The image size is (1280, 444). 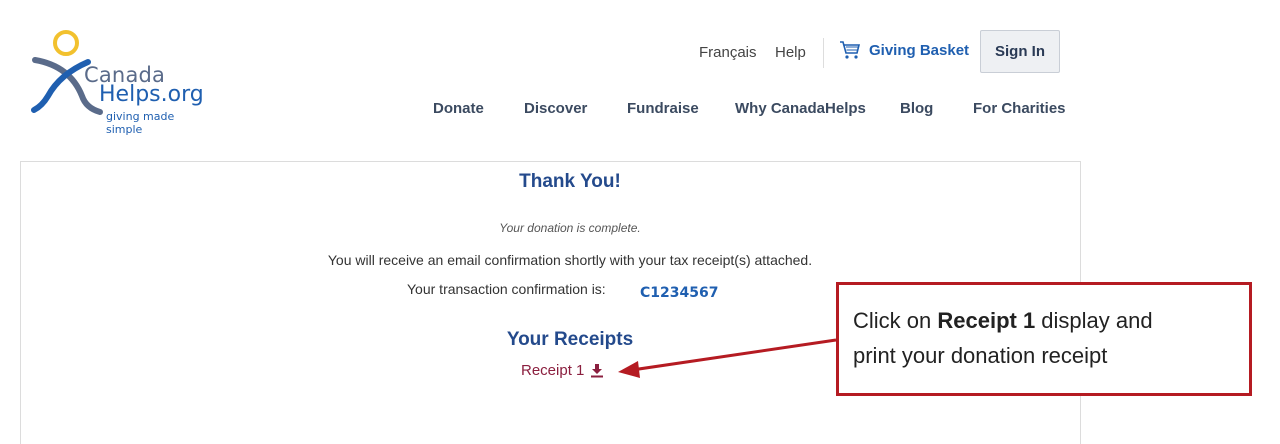 I want to click on confirmation-label: Your transaction confirmation is:, so click(x=506, y=289).